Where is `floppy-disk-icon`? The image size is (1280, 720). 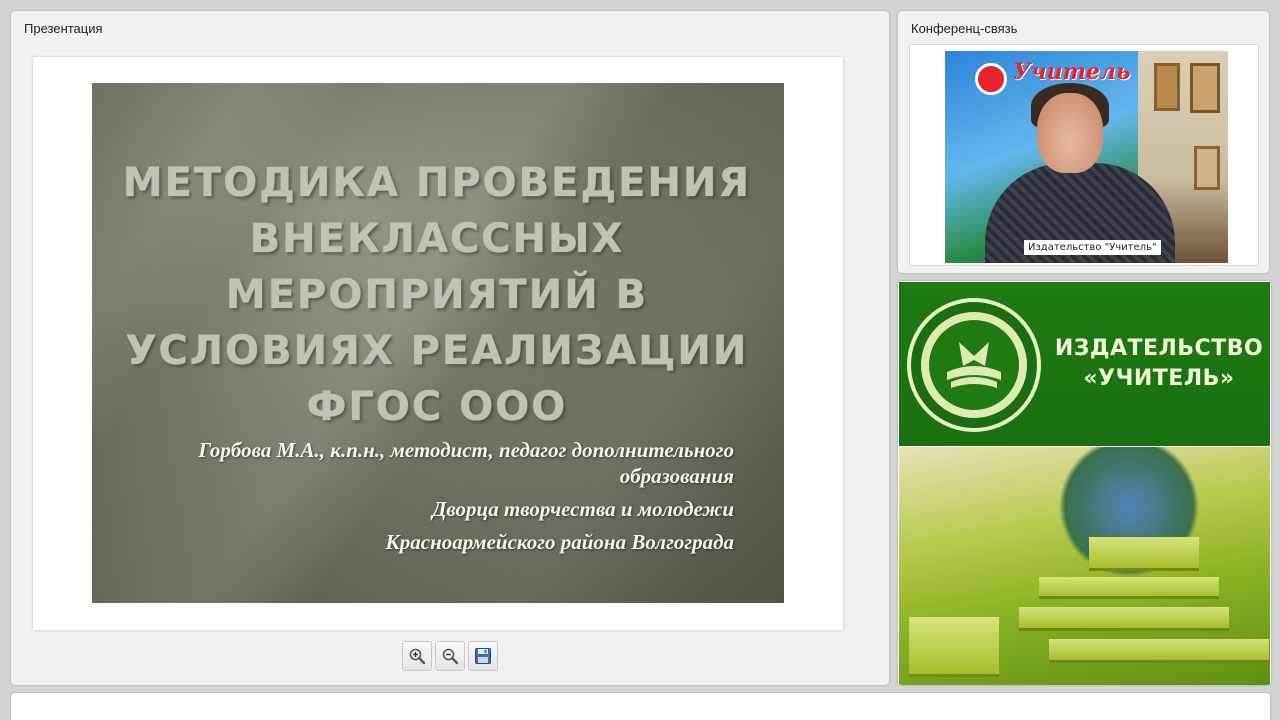 floppy-disk-icon is located at coordinates (483, 656).